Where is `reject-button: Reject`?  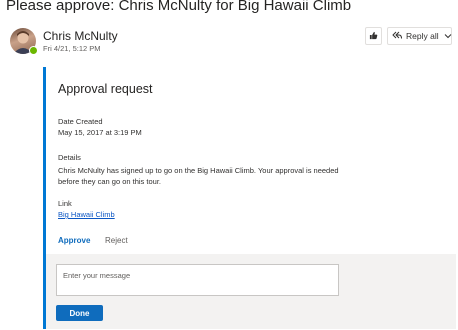
reject-button: Reject is located at coordinates (116, 240).